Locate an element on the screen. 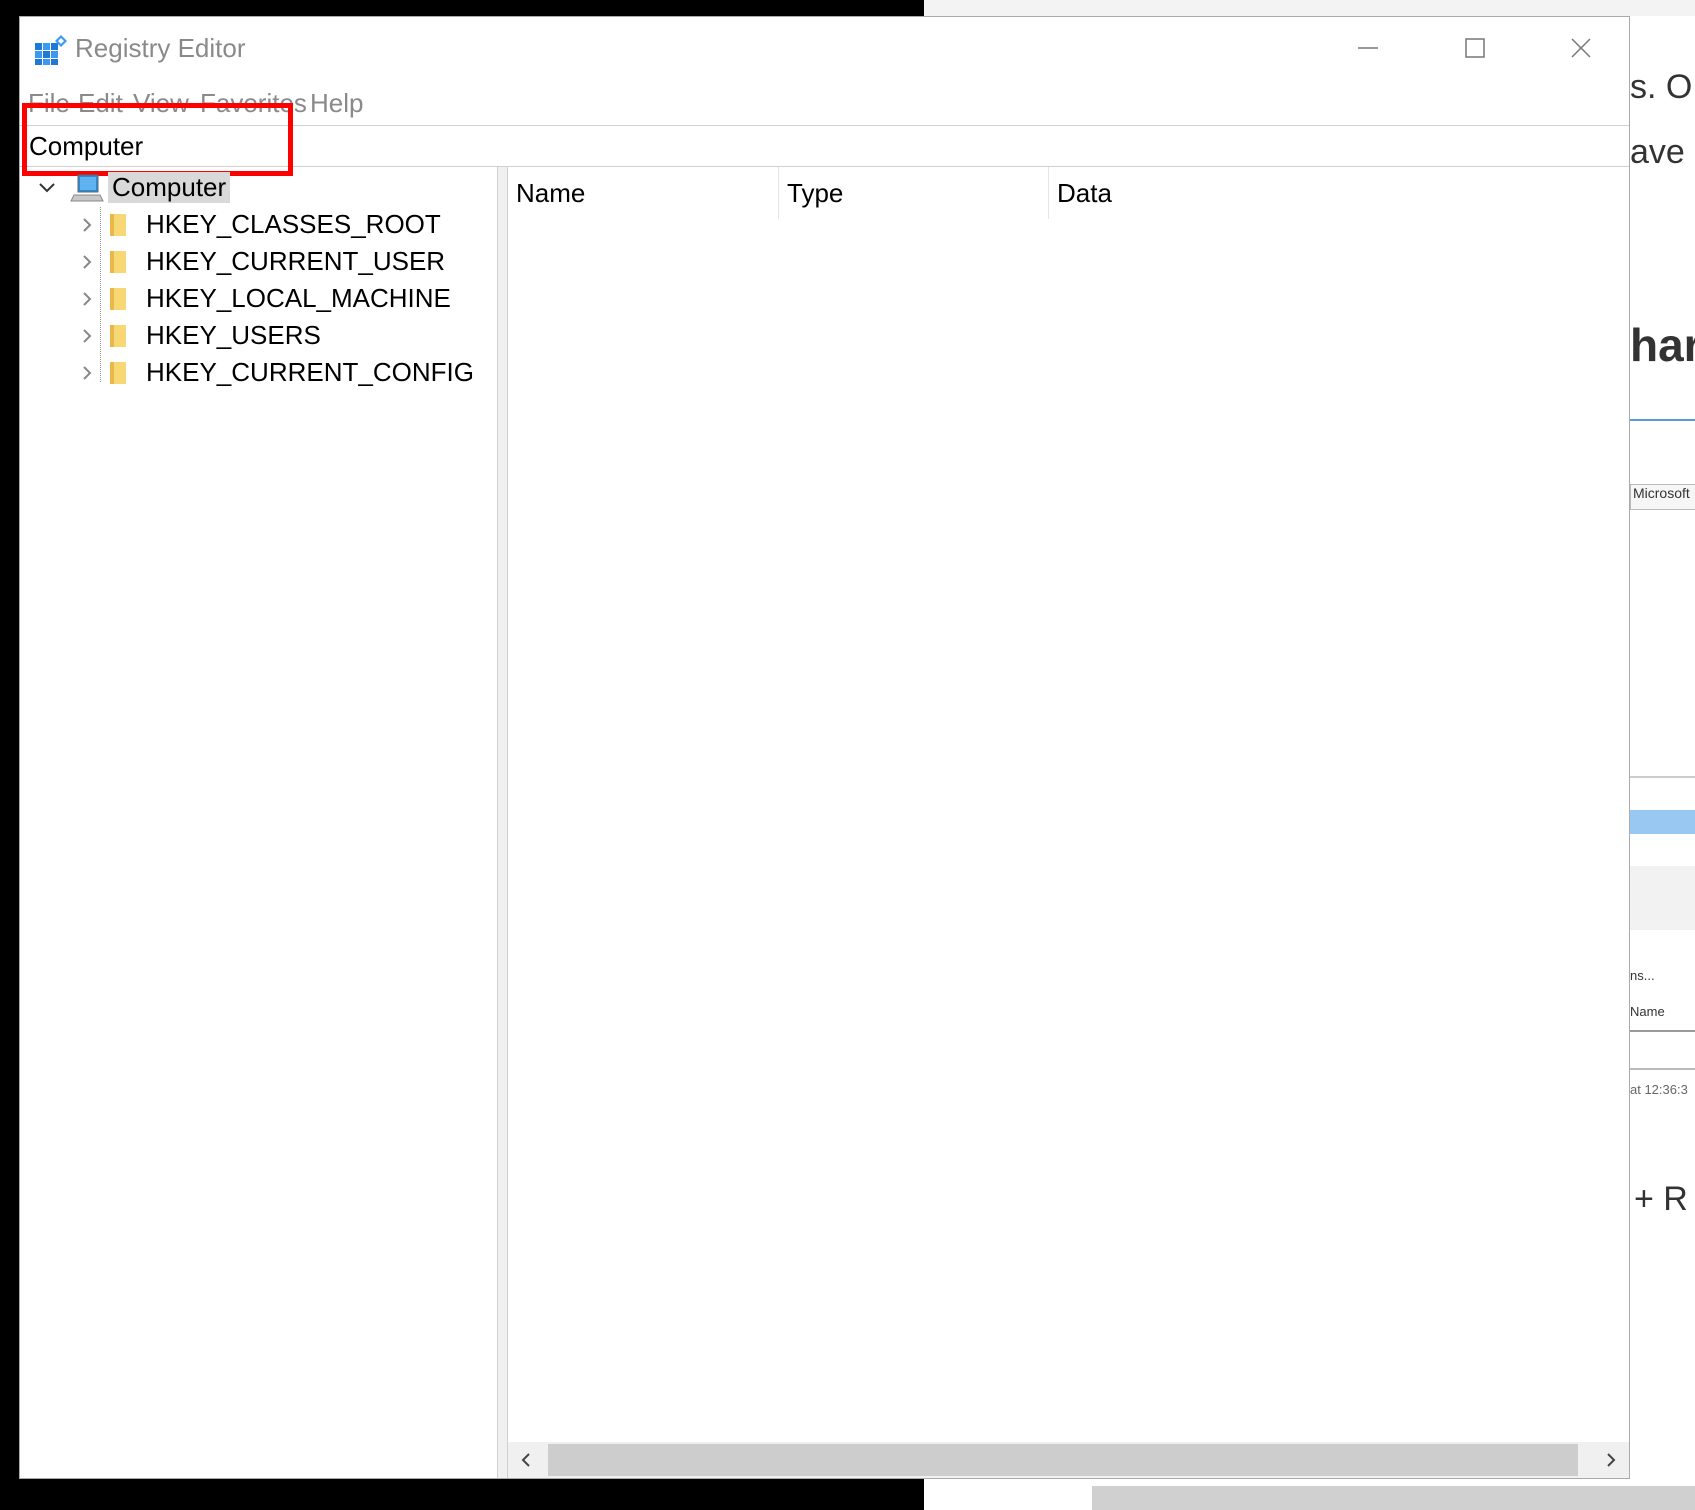 The width and height of the screenshot is (1695, 1510). chevron-left-icon is located at coordinates (525, 1460).